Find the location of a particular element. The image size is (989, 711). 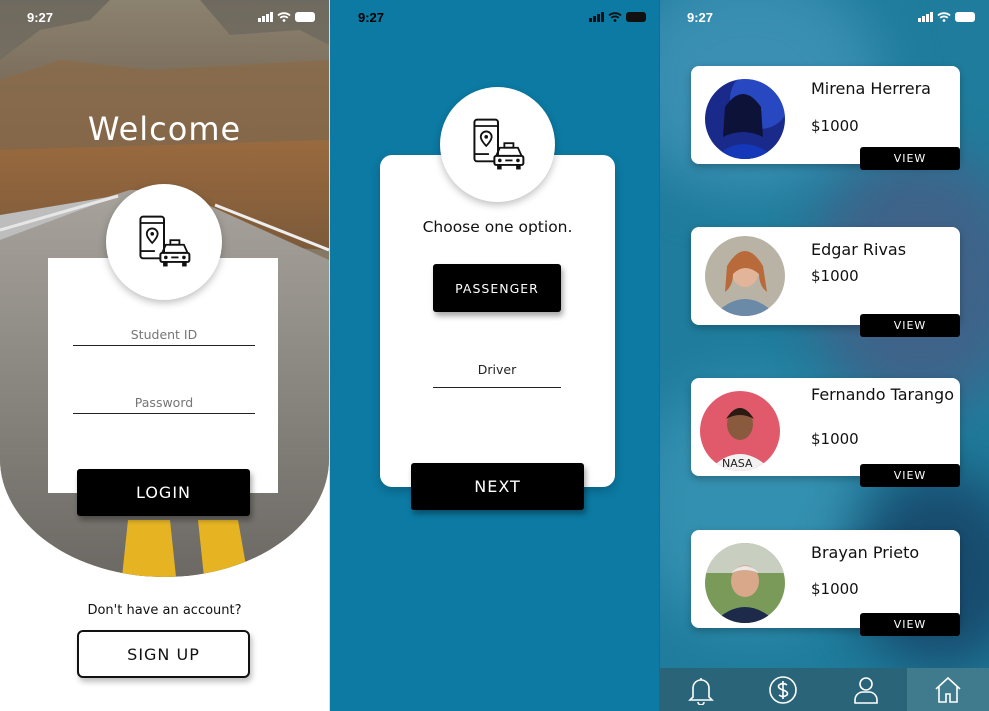

next-button: NEXT is located at coordinates (497, 486).